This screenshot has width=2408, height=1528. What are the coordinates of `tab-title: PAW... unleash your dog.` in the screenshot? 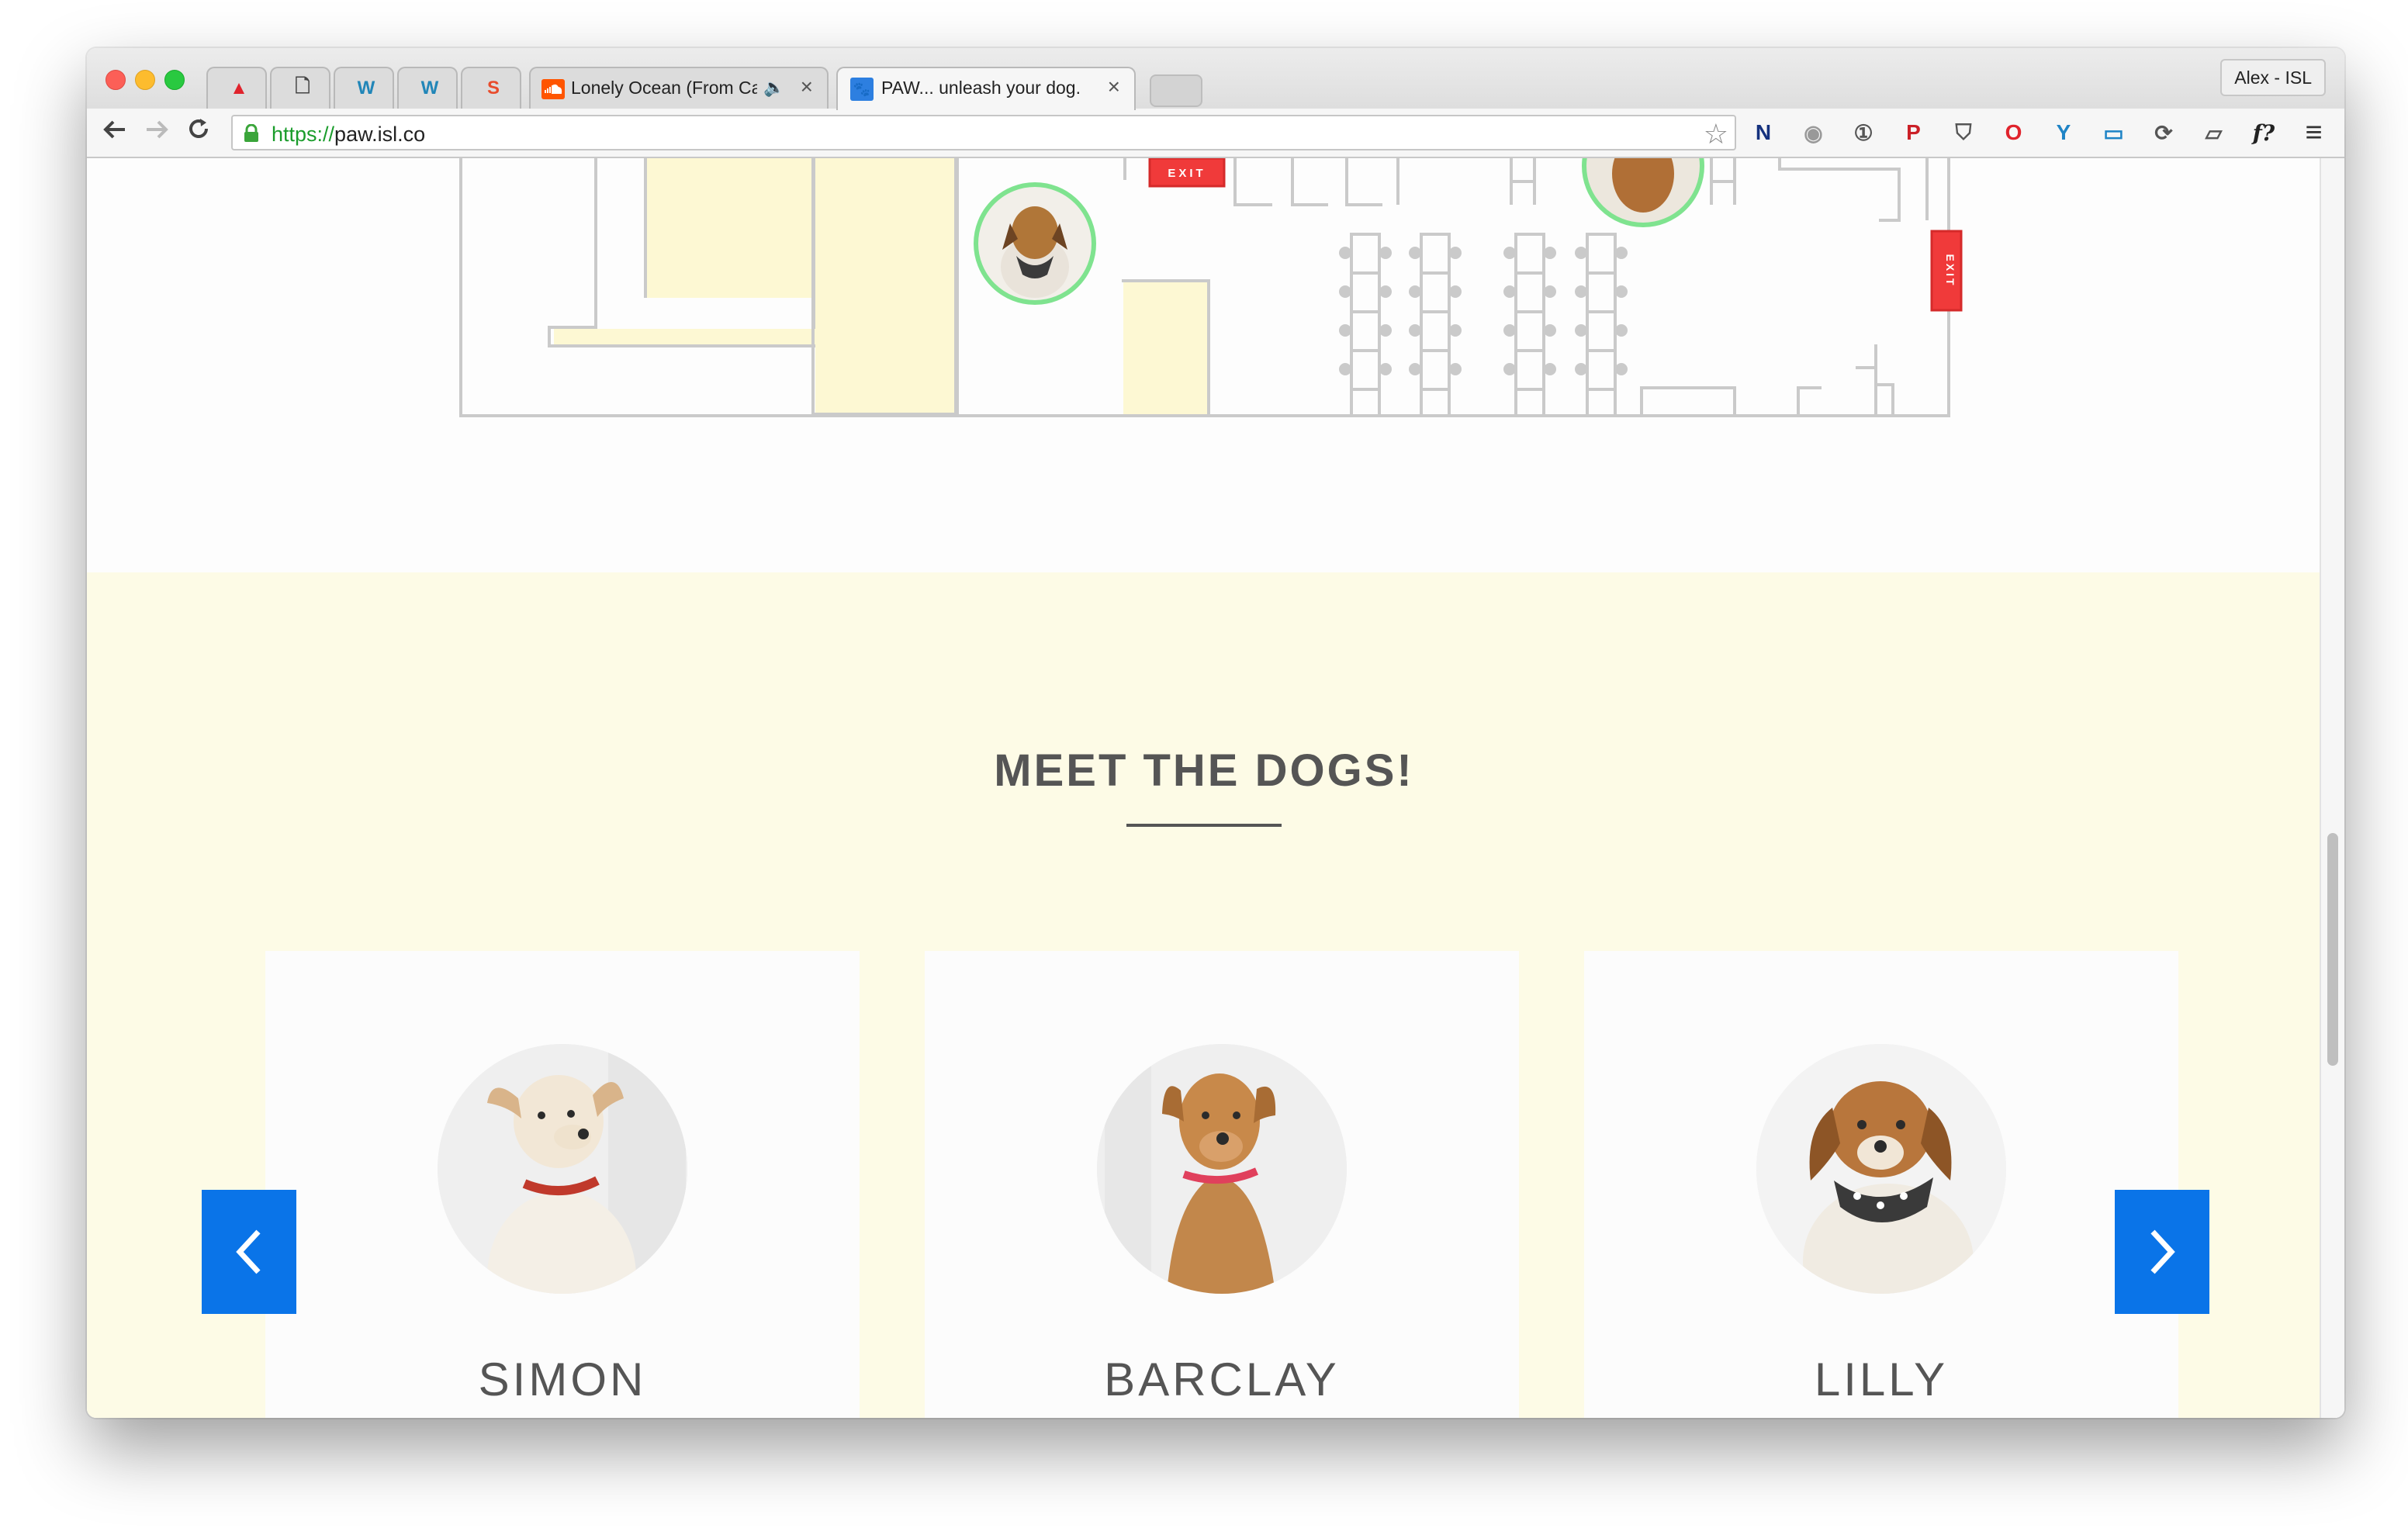 It's located at (981, 88).